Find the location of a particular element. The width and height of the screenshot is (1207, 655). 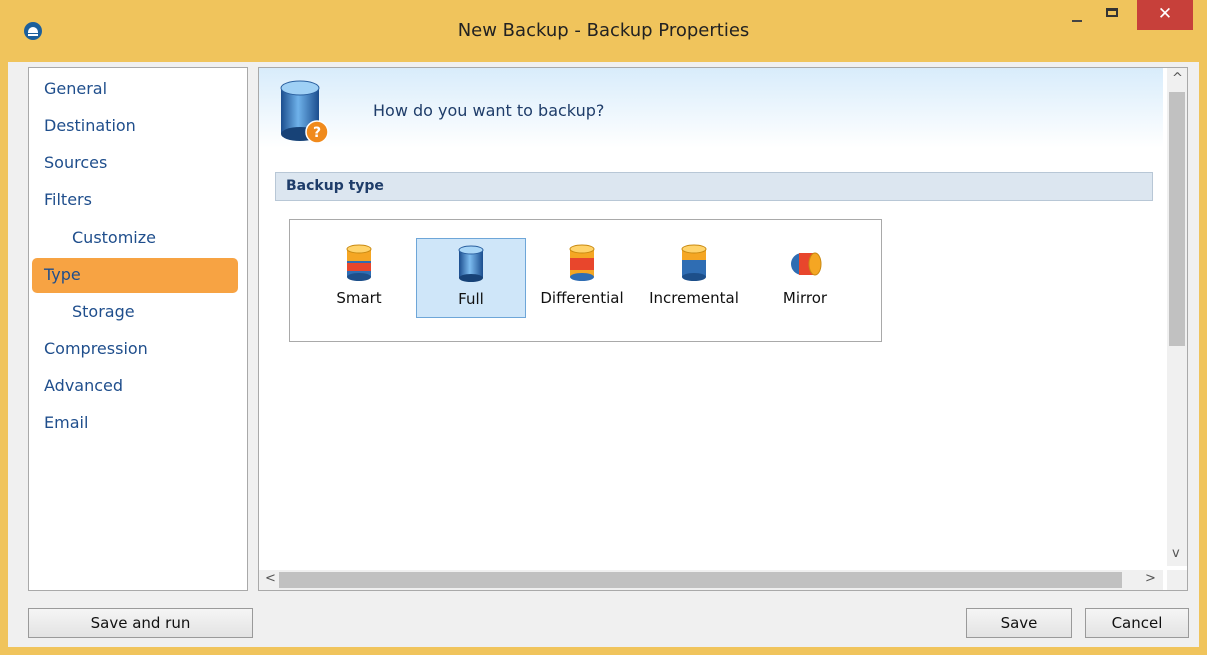

maximize-button is located at coordinates (1113, 15).